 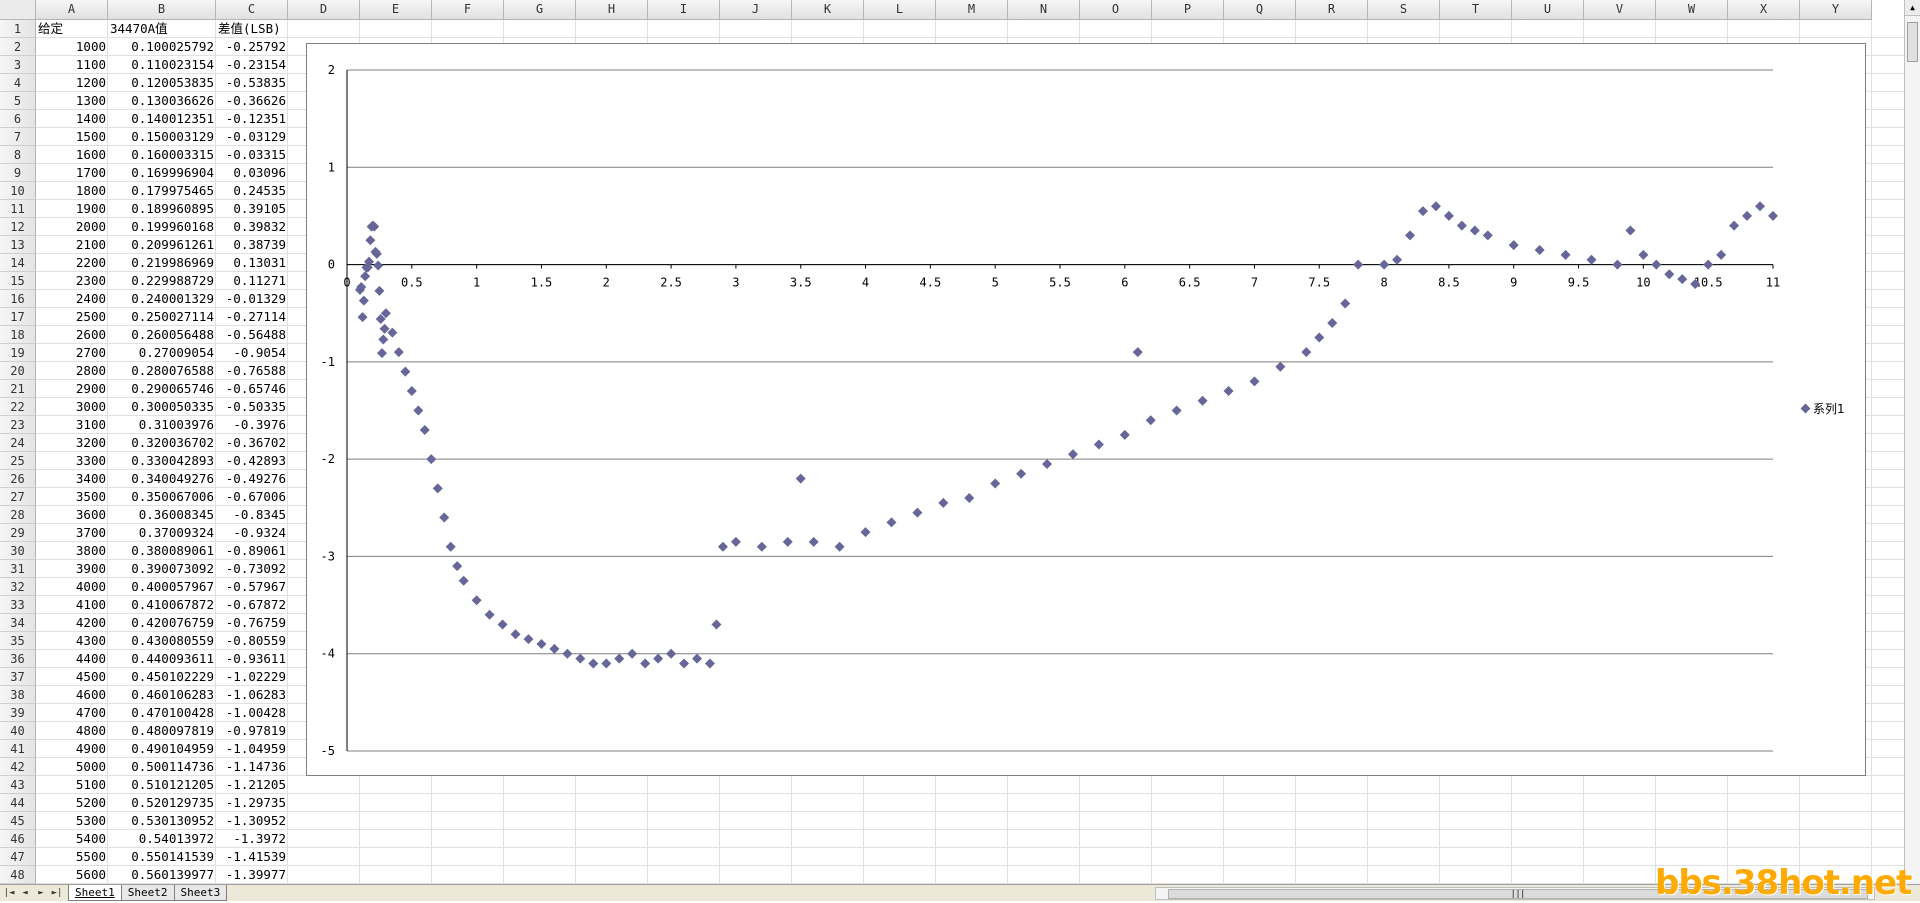 I want to click on column-header-p: P, so click(x=1188, y=10).